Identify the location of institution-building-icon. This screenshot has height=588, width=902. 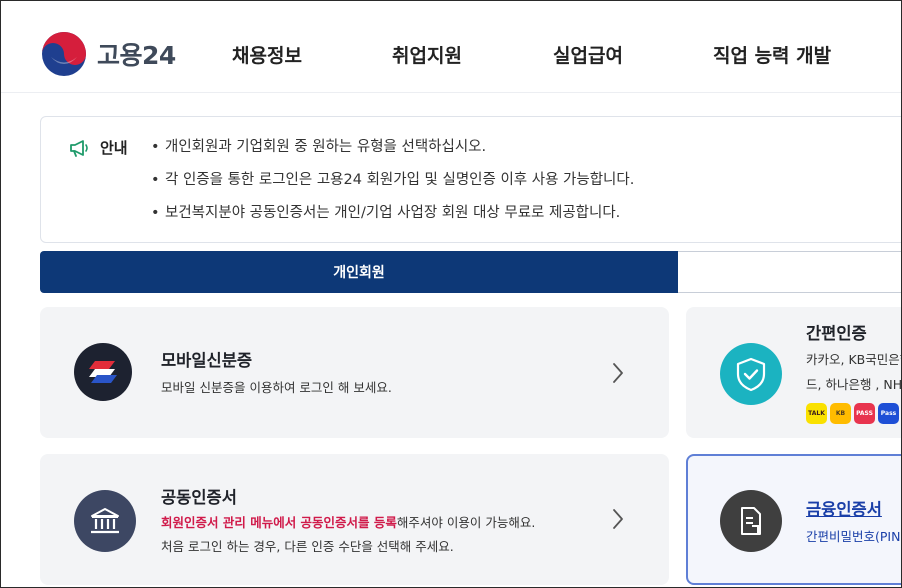
(105, 521).